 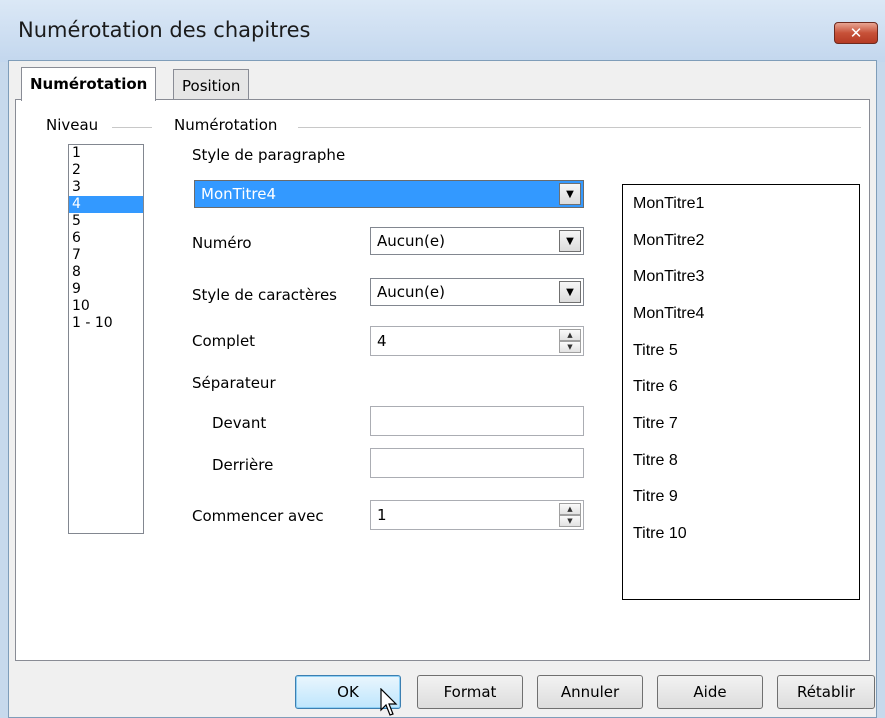 I want to click on before-field, so click(x=477, y=421).